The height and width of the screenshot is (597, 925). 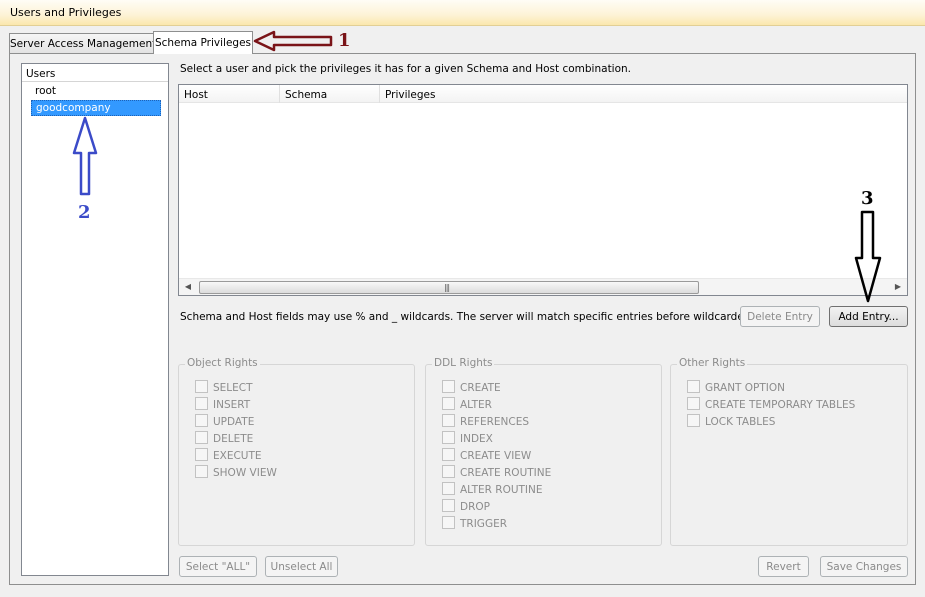 What do you see at coordinates (236, 472) in the screenshot?
I see `checkbox-show-view: SHOW VIEW` at bounding box center [236, 472].